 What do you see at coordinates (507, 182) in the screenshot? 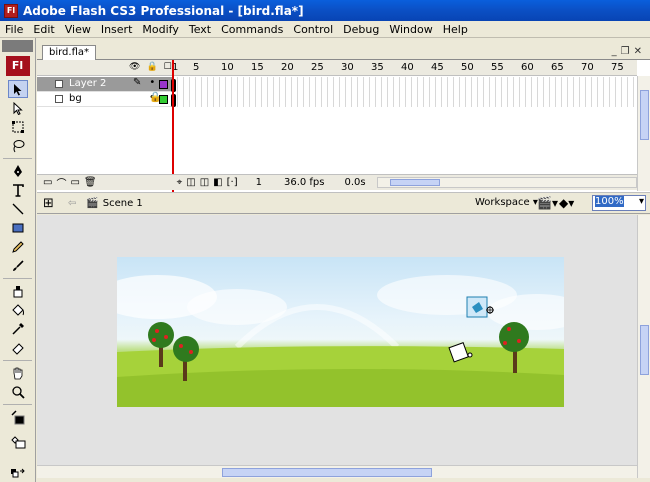
I see `timeline-hscroll` at bounding box center [507, 182].